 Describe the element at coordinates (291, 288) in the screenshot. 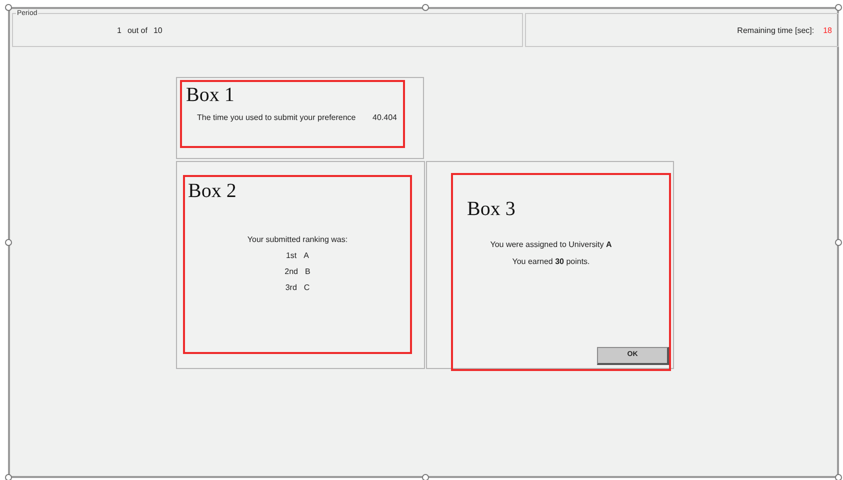

I see `rank-label: 3rd` at that location.